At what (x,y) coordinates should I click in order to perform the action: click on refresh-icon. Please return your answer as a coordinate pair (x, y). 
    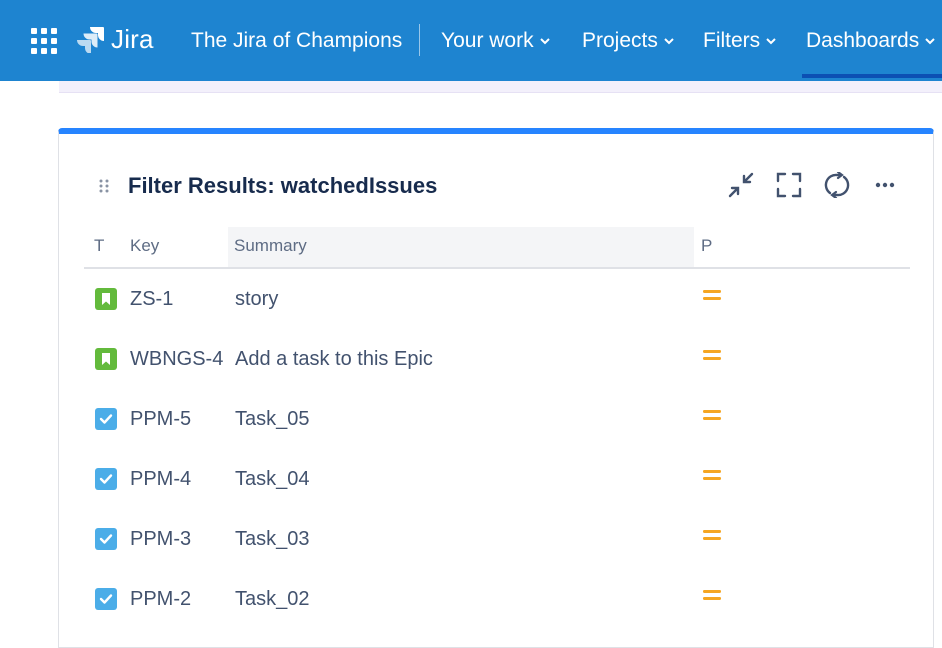
    Looking at the image, I should click on (837, 185).